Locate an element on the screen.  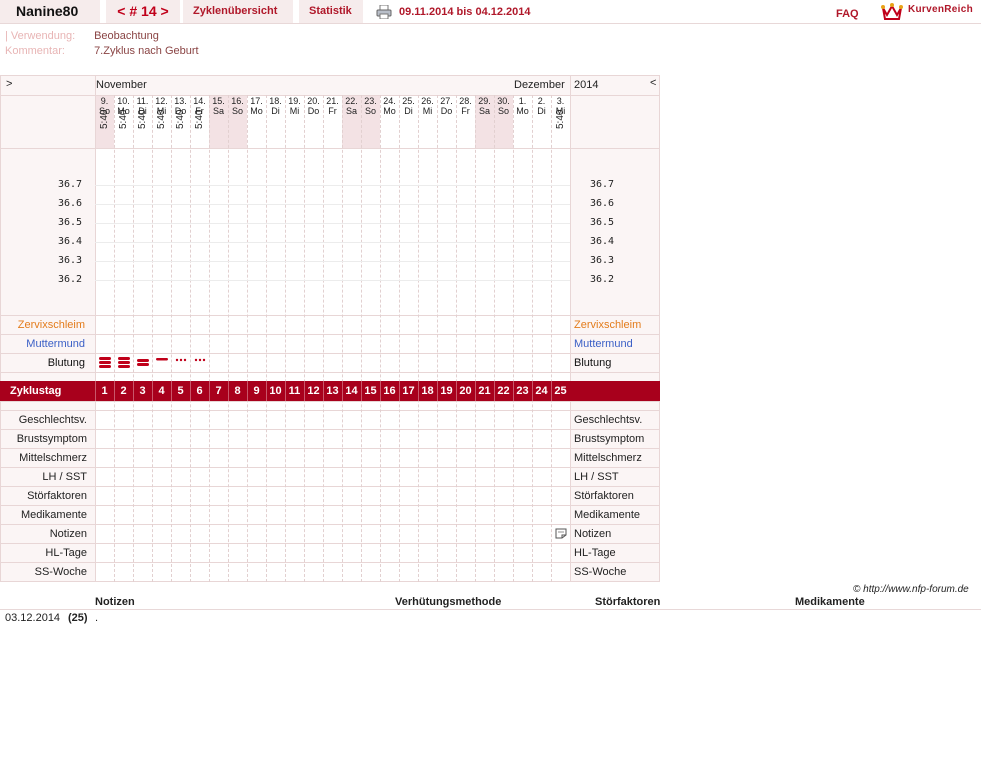
previous-cycle-button: < is located at coordinates (121, 11).